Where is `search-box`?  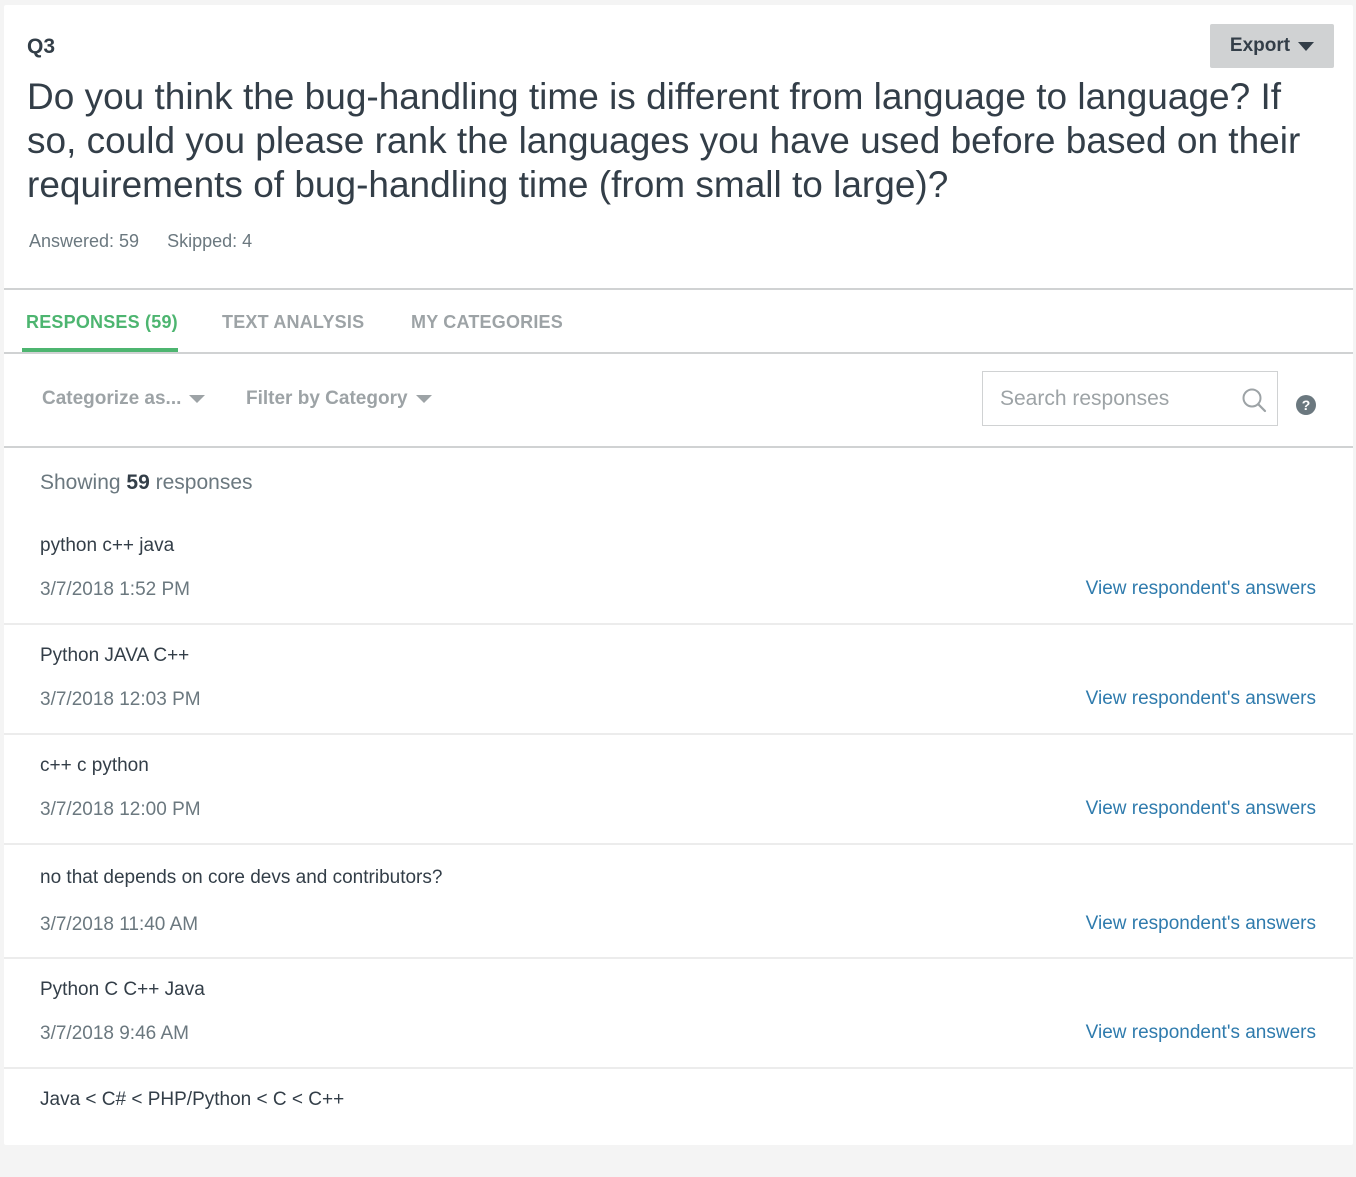 search-box is located at coordinates (1130, 398).